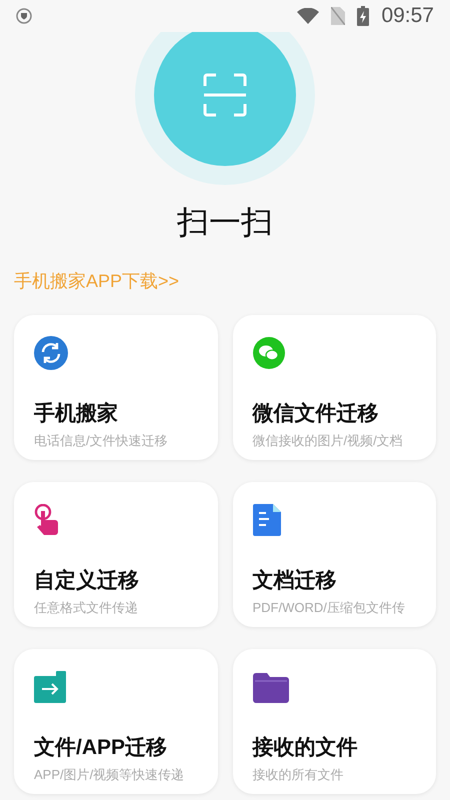 This screenshot has width=450, height=800. Describe the element at coordinates (334, 387) in the screenshot. I see `feature-card: 微信文件迁移 微信接收的图片/视频/文档` at that location.